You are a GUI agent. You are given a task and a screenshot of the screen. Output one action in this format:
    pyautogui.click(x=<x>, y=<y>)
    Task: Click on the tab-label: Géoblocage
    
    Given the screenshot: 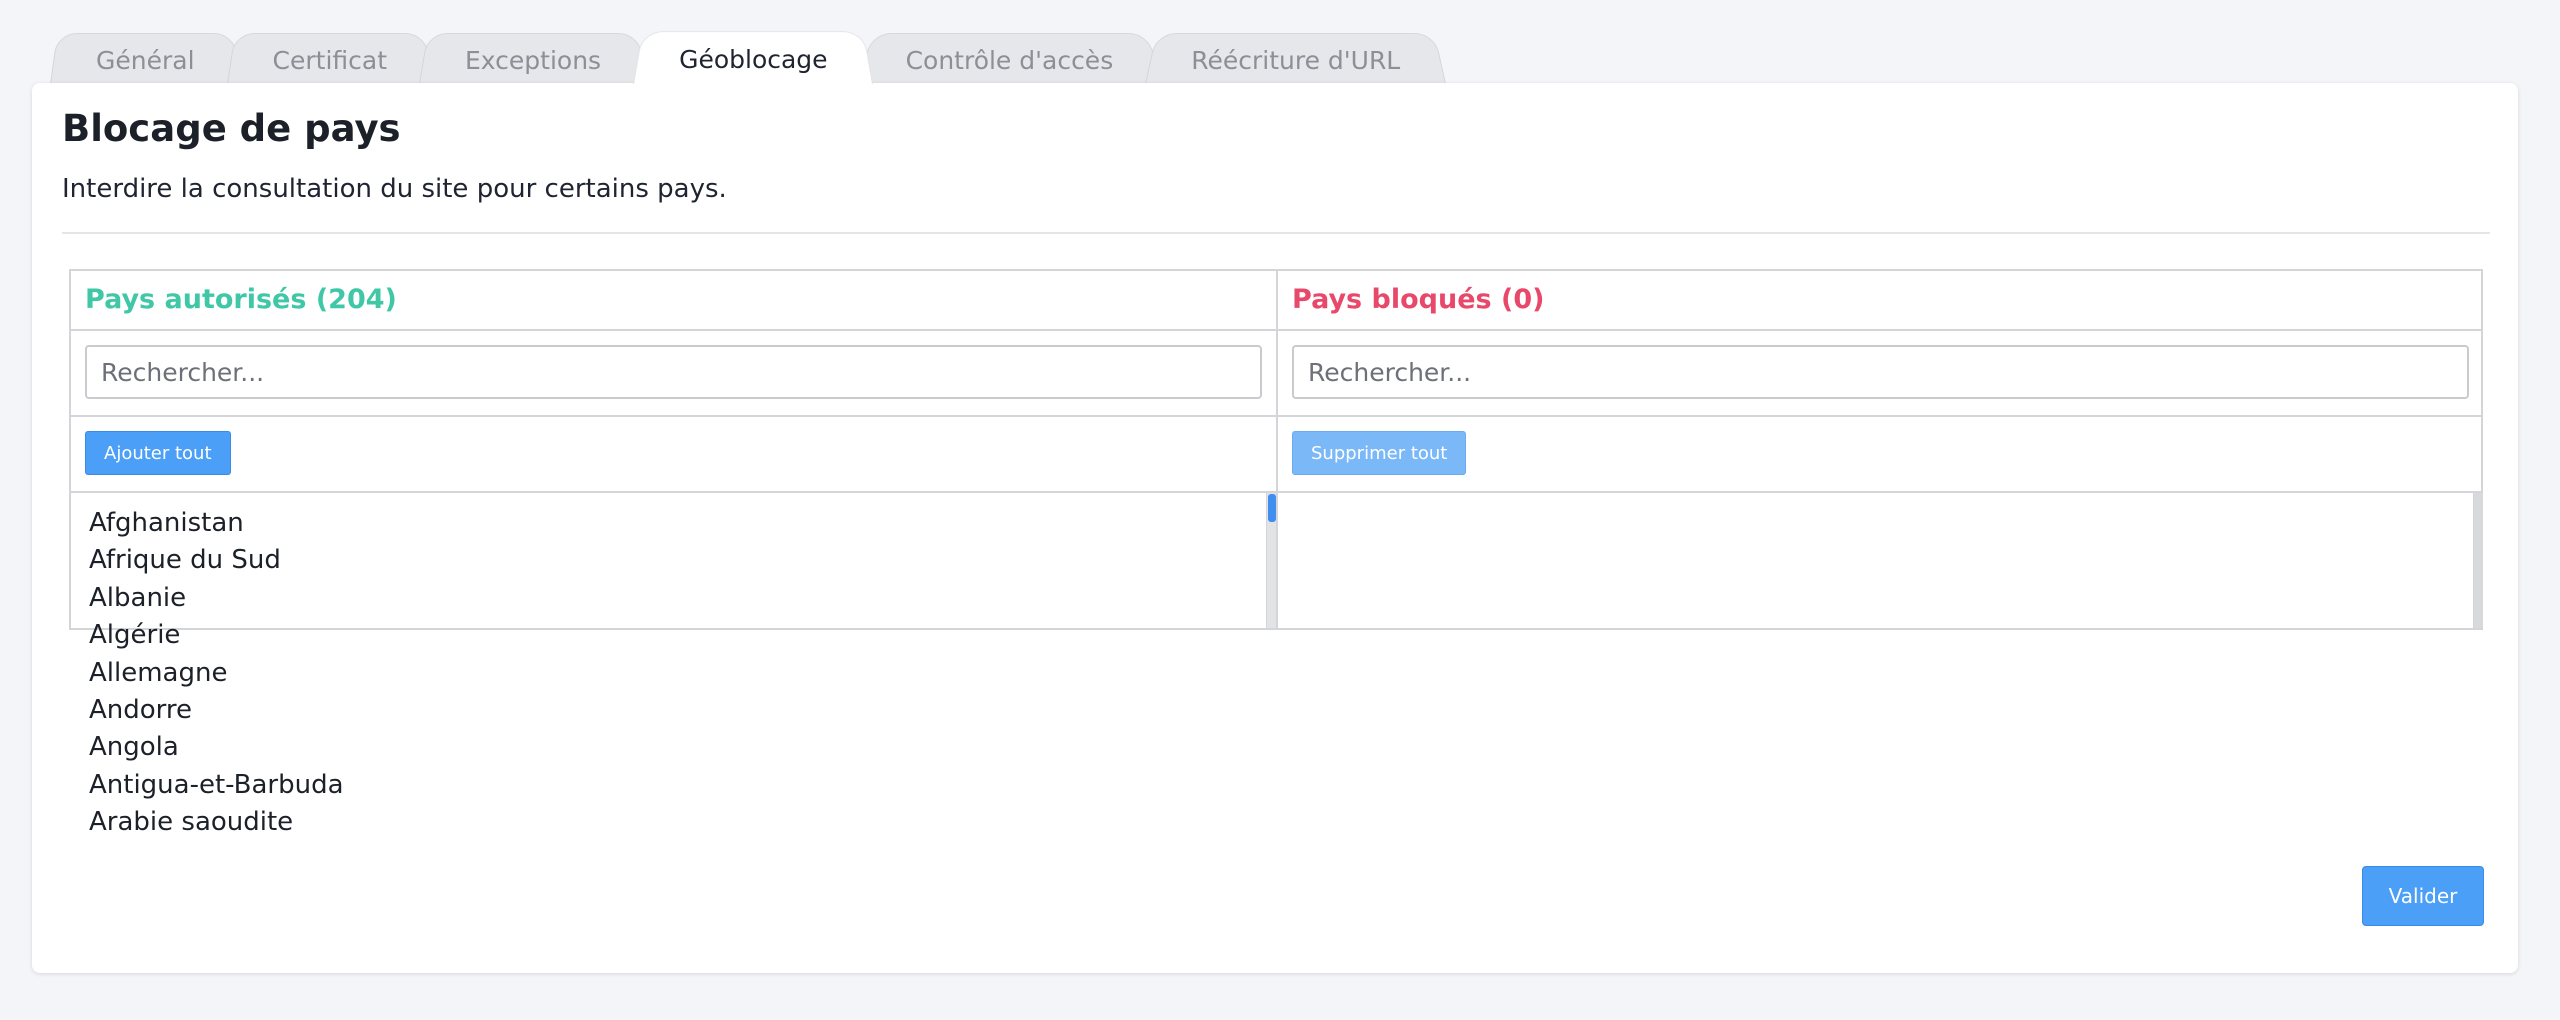 What is the action you would take?
    pyautogui.click(x=753, y=59)
    